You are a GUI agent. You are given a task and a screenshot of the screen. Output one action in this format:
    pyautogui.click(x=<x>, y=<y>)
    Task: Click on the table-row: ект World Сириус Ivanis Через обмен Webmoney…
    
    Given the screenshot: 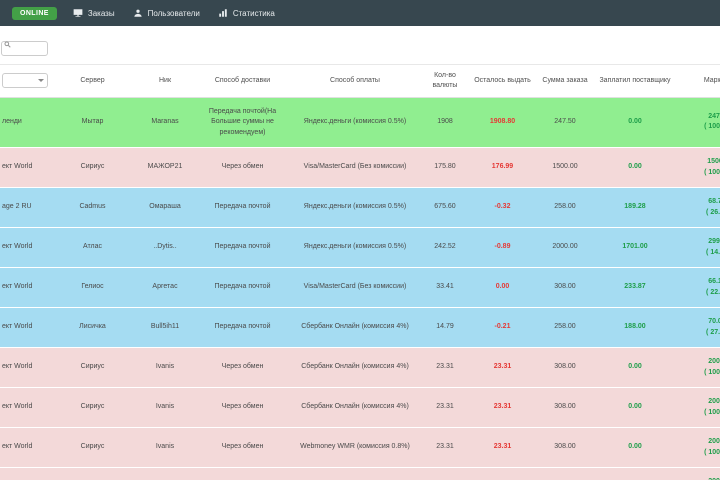 What is the action you would take?
    pyautogui.click(x=360, y=448)
    